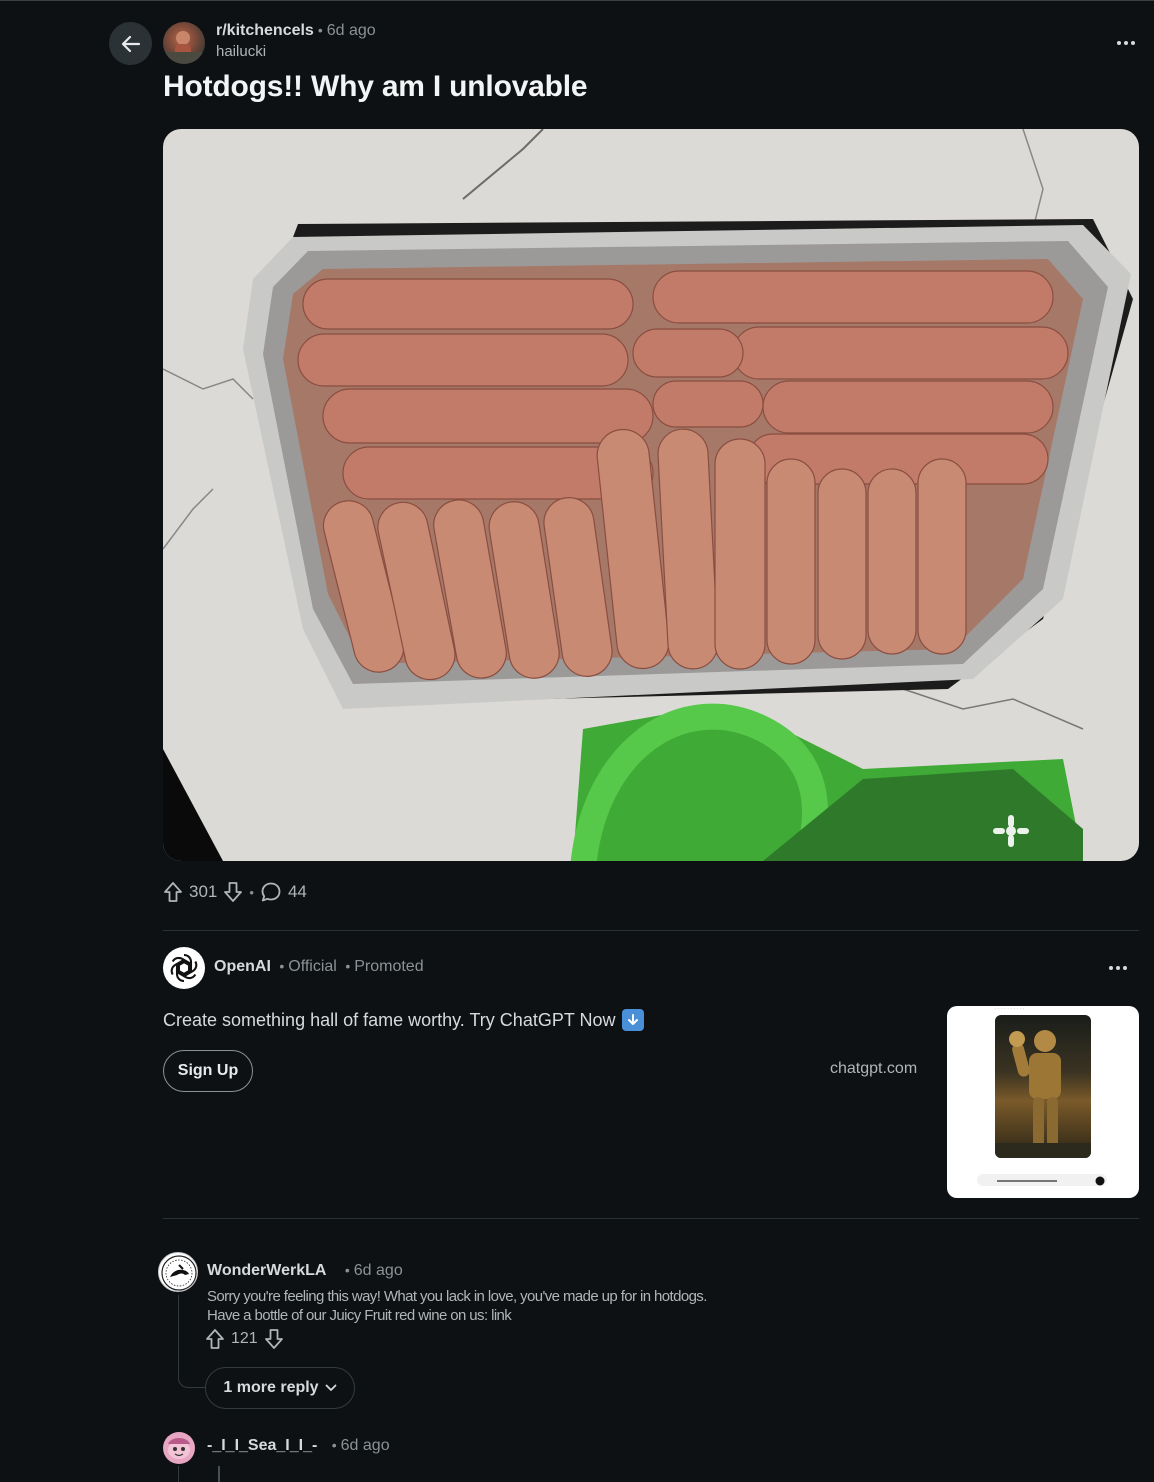  I want to click on openai-logo, so click(184, 968).